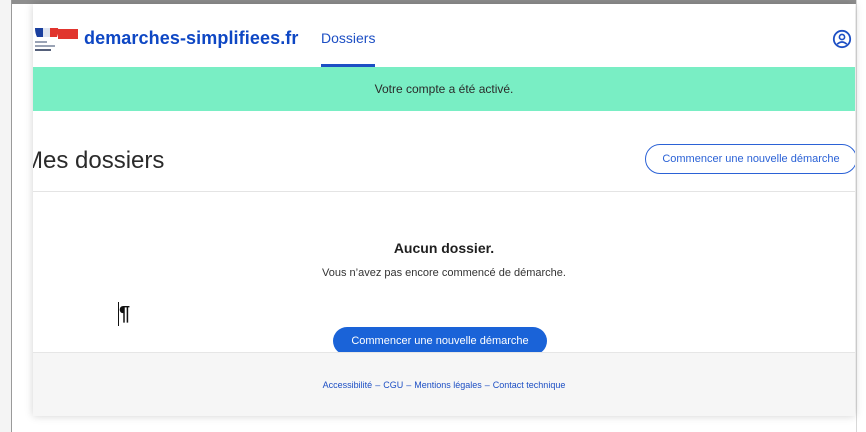  What do you see at coordinates (750, 159) in the screenshot?
I see `new-demarche-button-header: Commencer une nouvelle démarche` at bounding box center [750, 159].